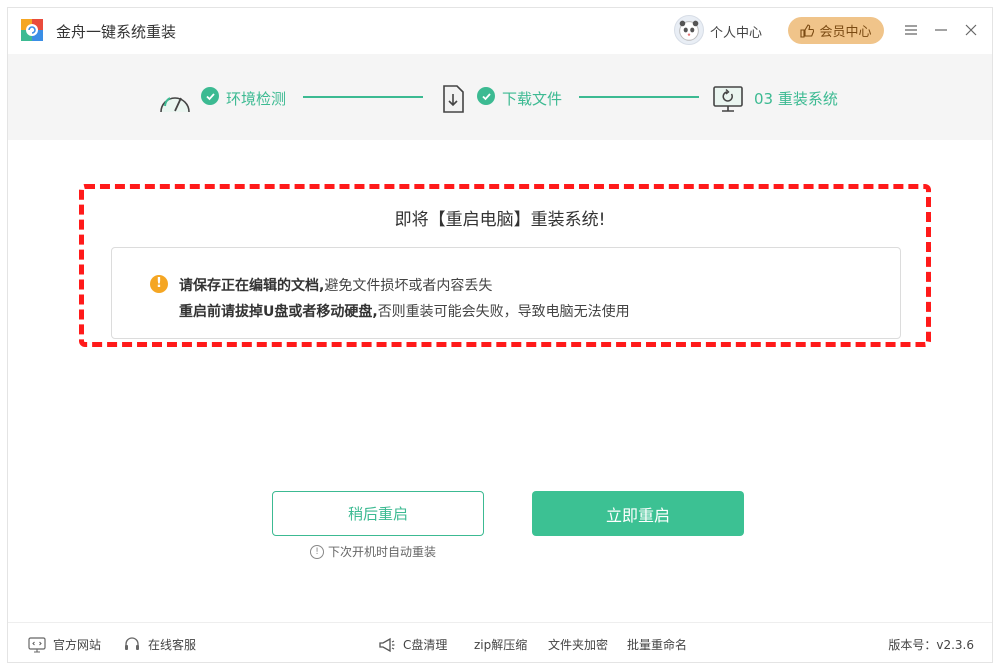 The image size is (1000, 670). I want to click on tip1-bold: 请保存正在编辑的文档,, so click(252, 286).